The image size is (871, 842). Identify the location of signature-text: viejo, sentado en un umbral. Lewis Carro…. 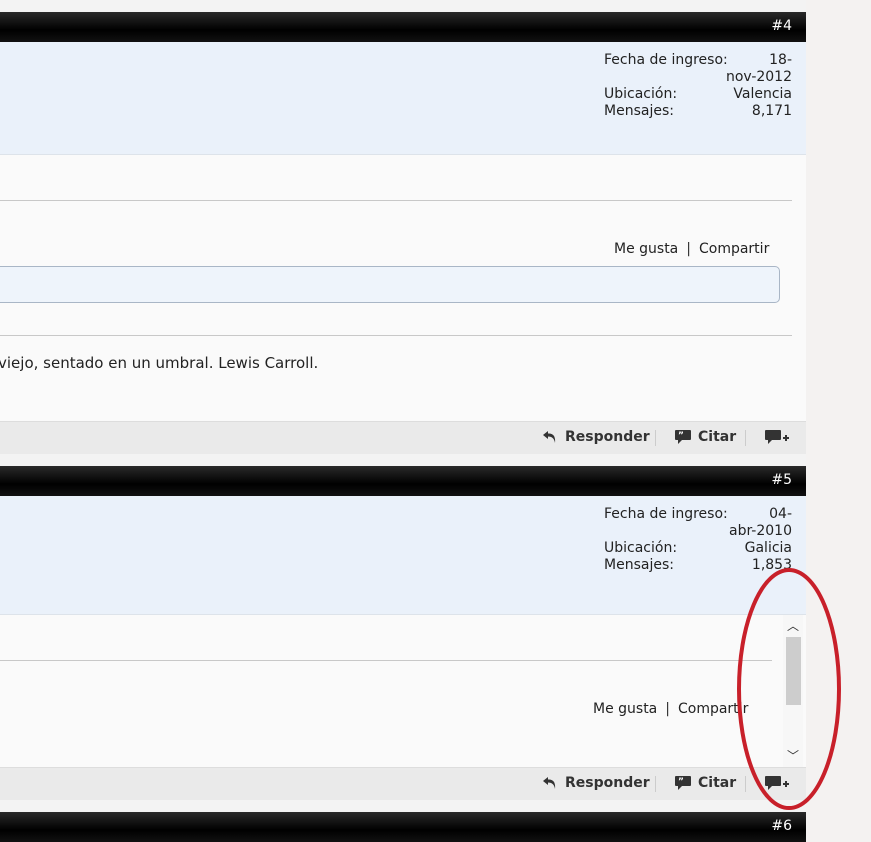
(159, 363).